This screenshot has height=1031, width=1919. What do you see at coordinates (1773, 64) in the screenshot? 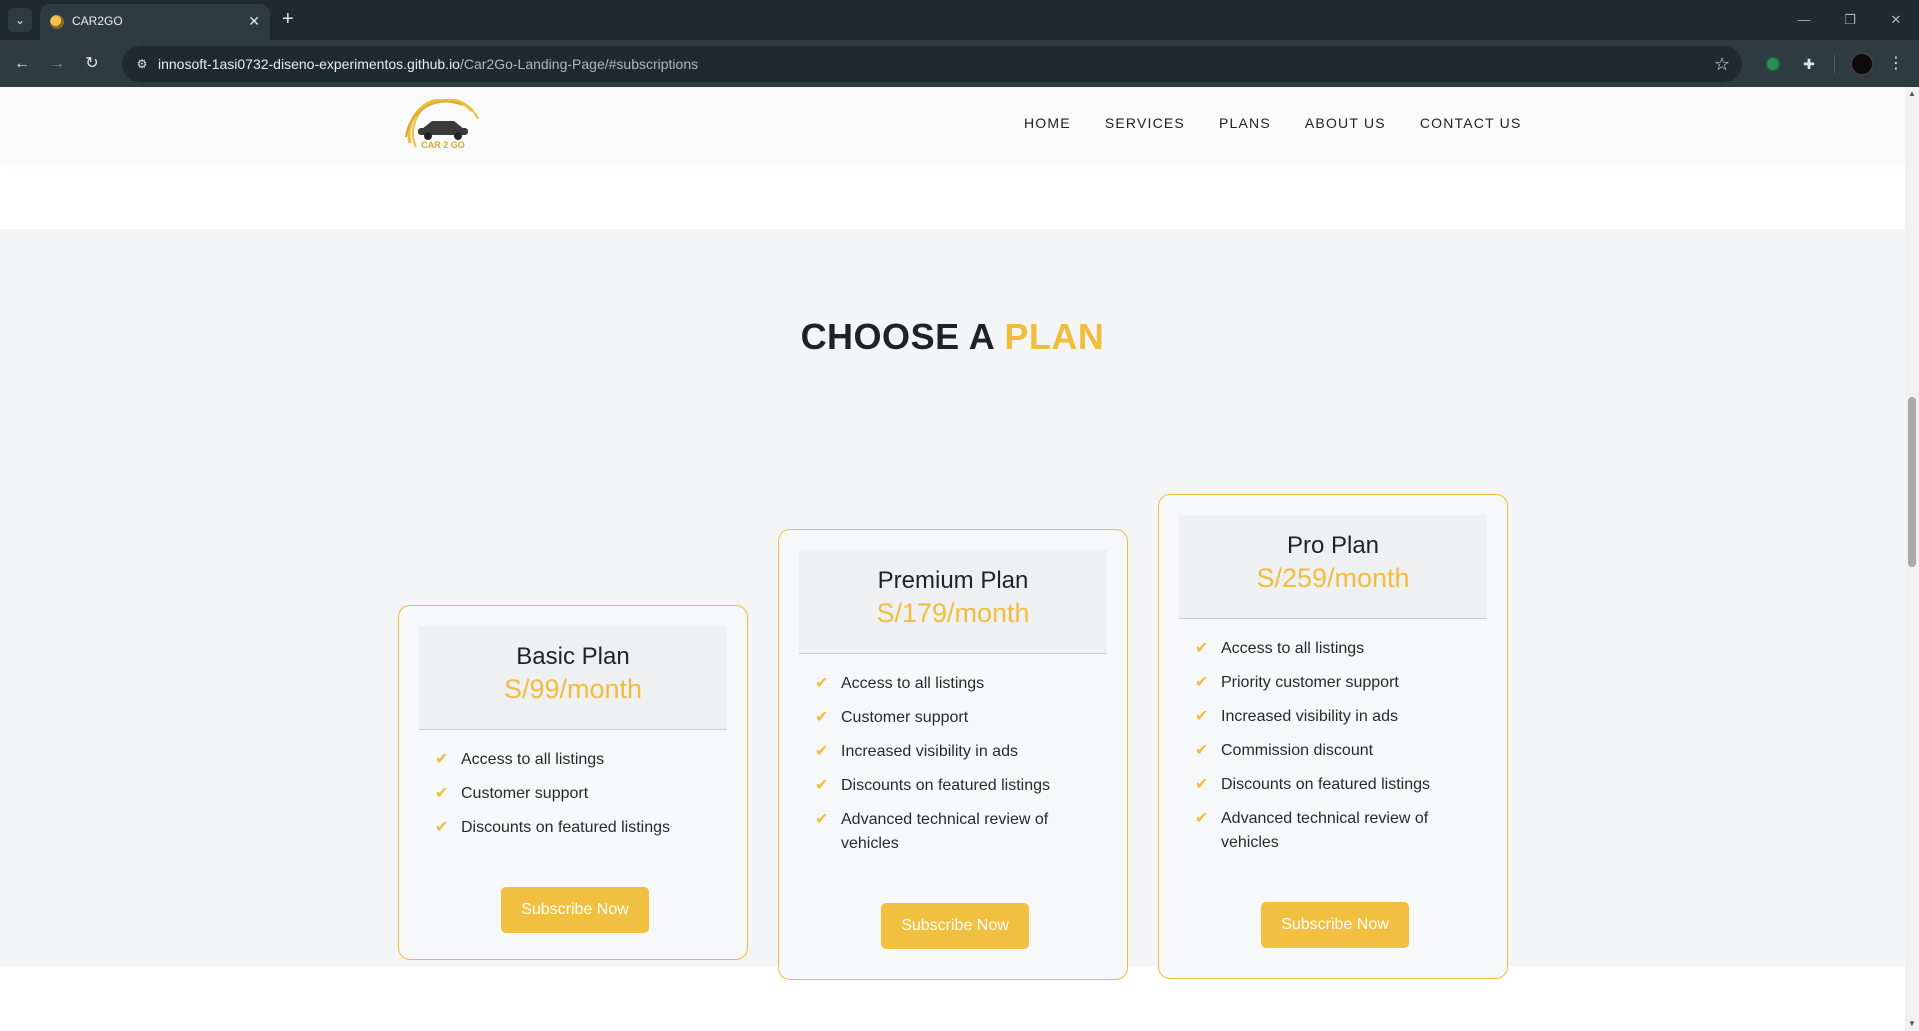
I see `green-extension-icon` at bounding box center [1773, 64].